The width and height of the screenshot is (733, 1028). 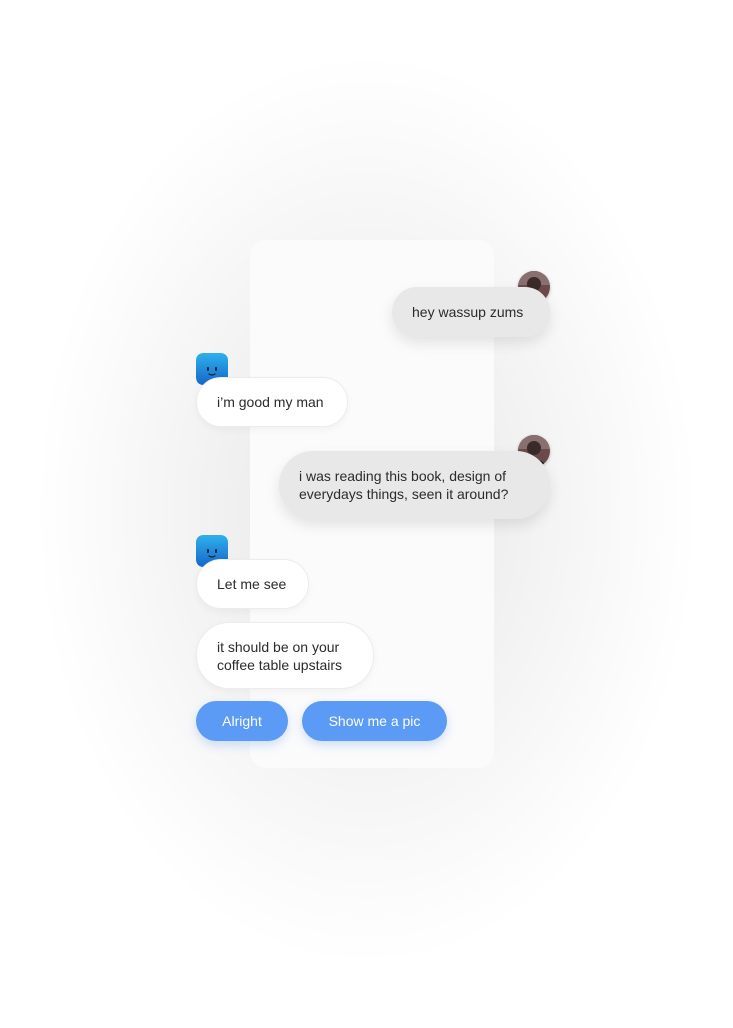 What do you see at coordinates (252, 584) in the screenshot?
I see `bot-message-2: Let me see` at bounding box center [252, 584].